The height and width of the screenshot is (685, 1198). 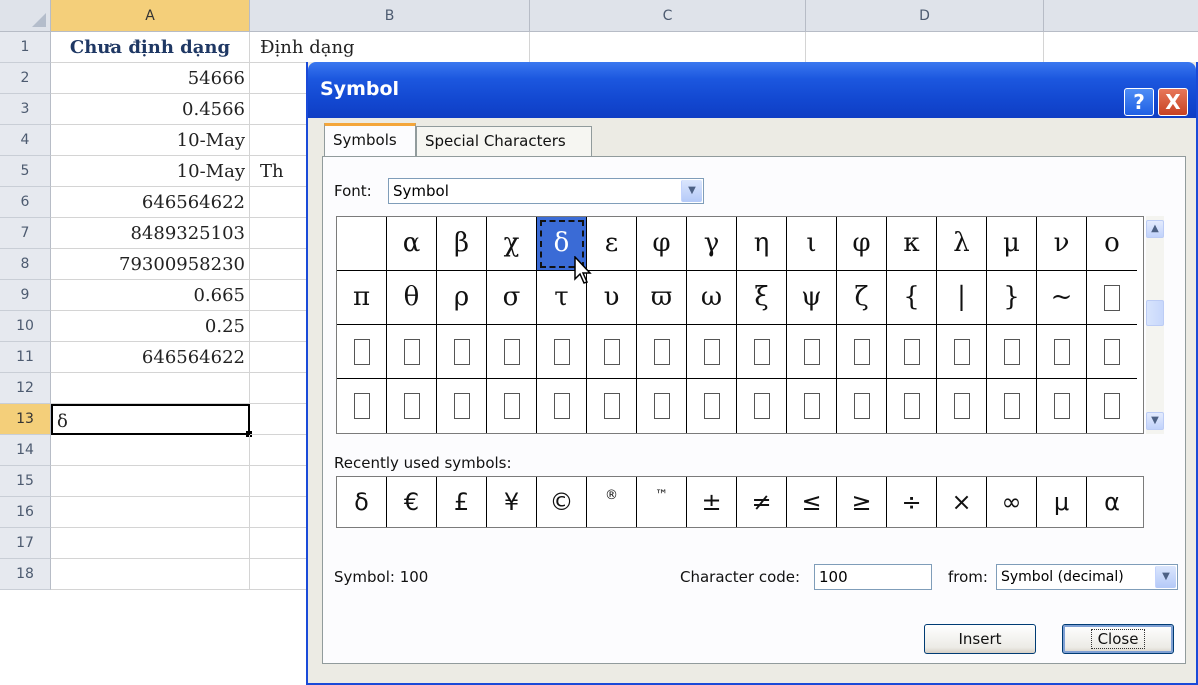 What do you see at coordinates (390, 47) in the screenshot?
I see `cell-b: Định dạng` at bounding box center [390, 47].